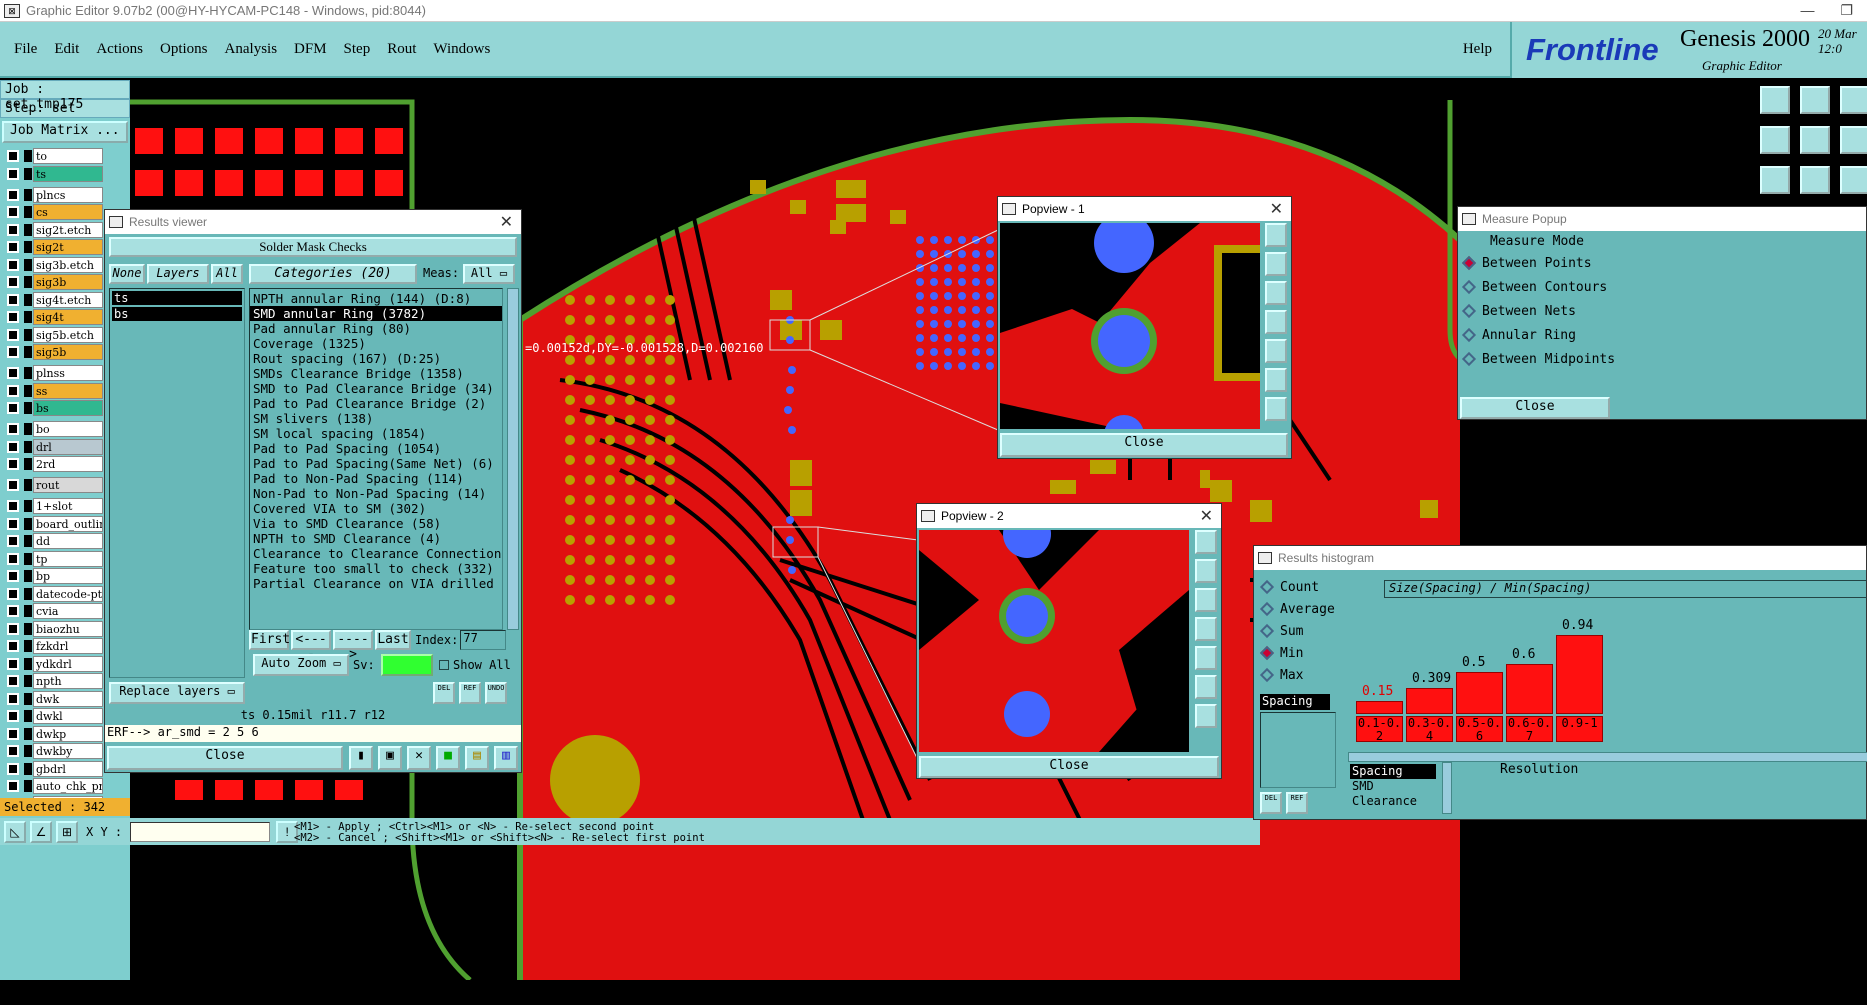  Describe the element at coordinates (119, 49) in the screenshot. I see `menu-actions: Actions` at that location.